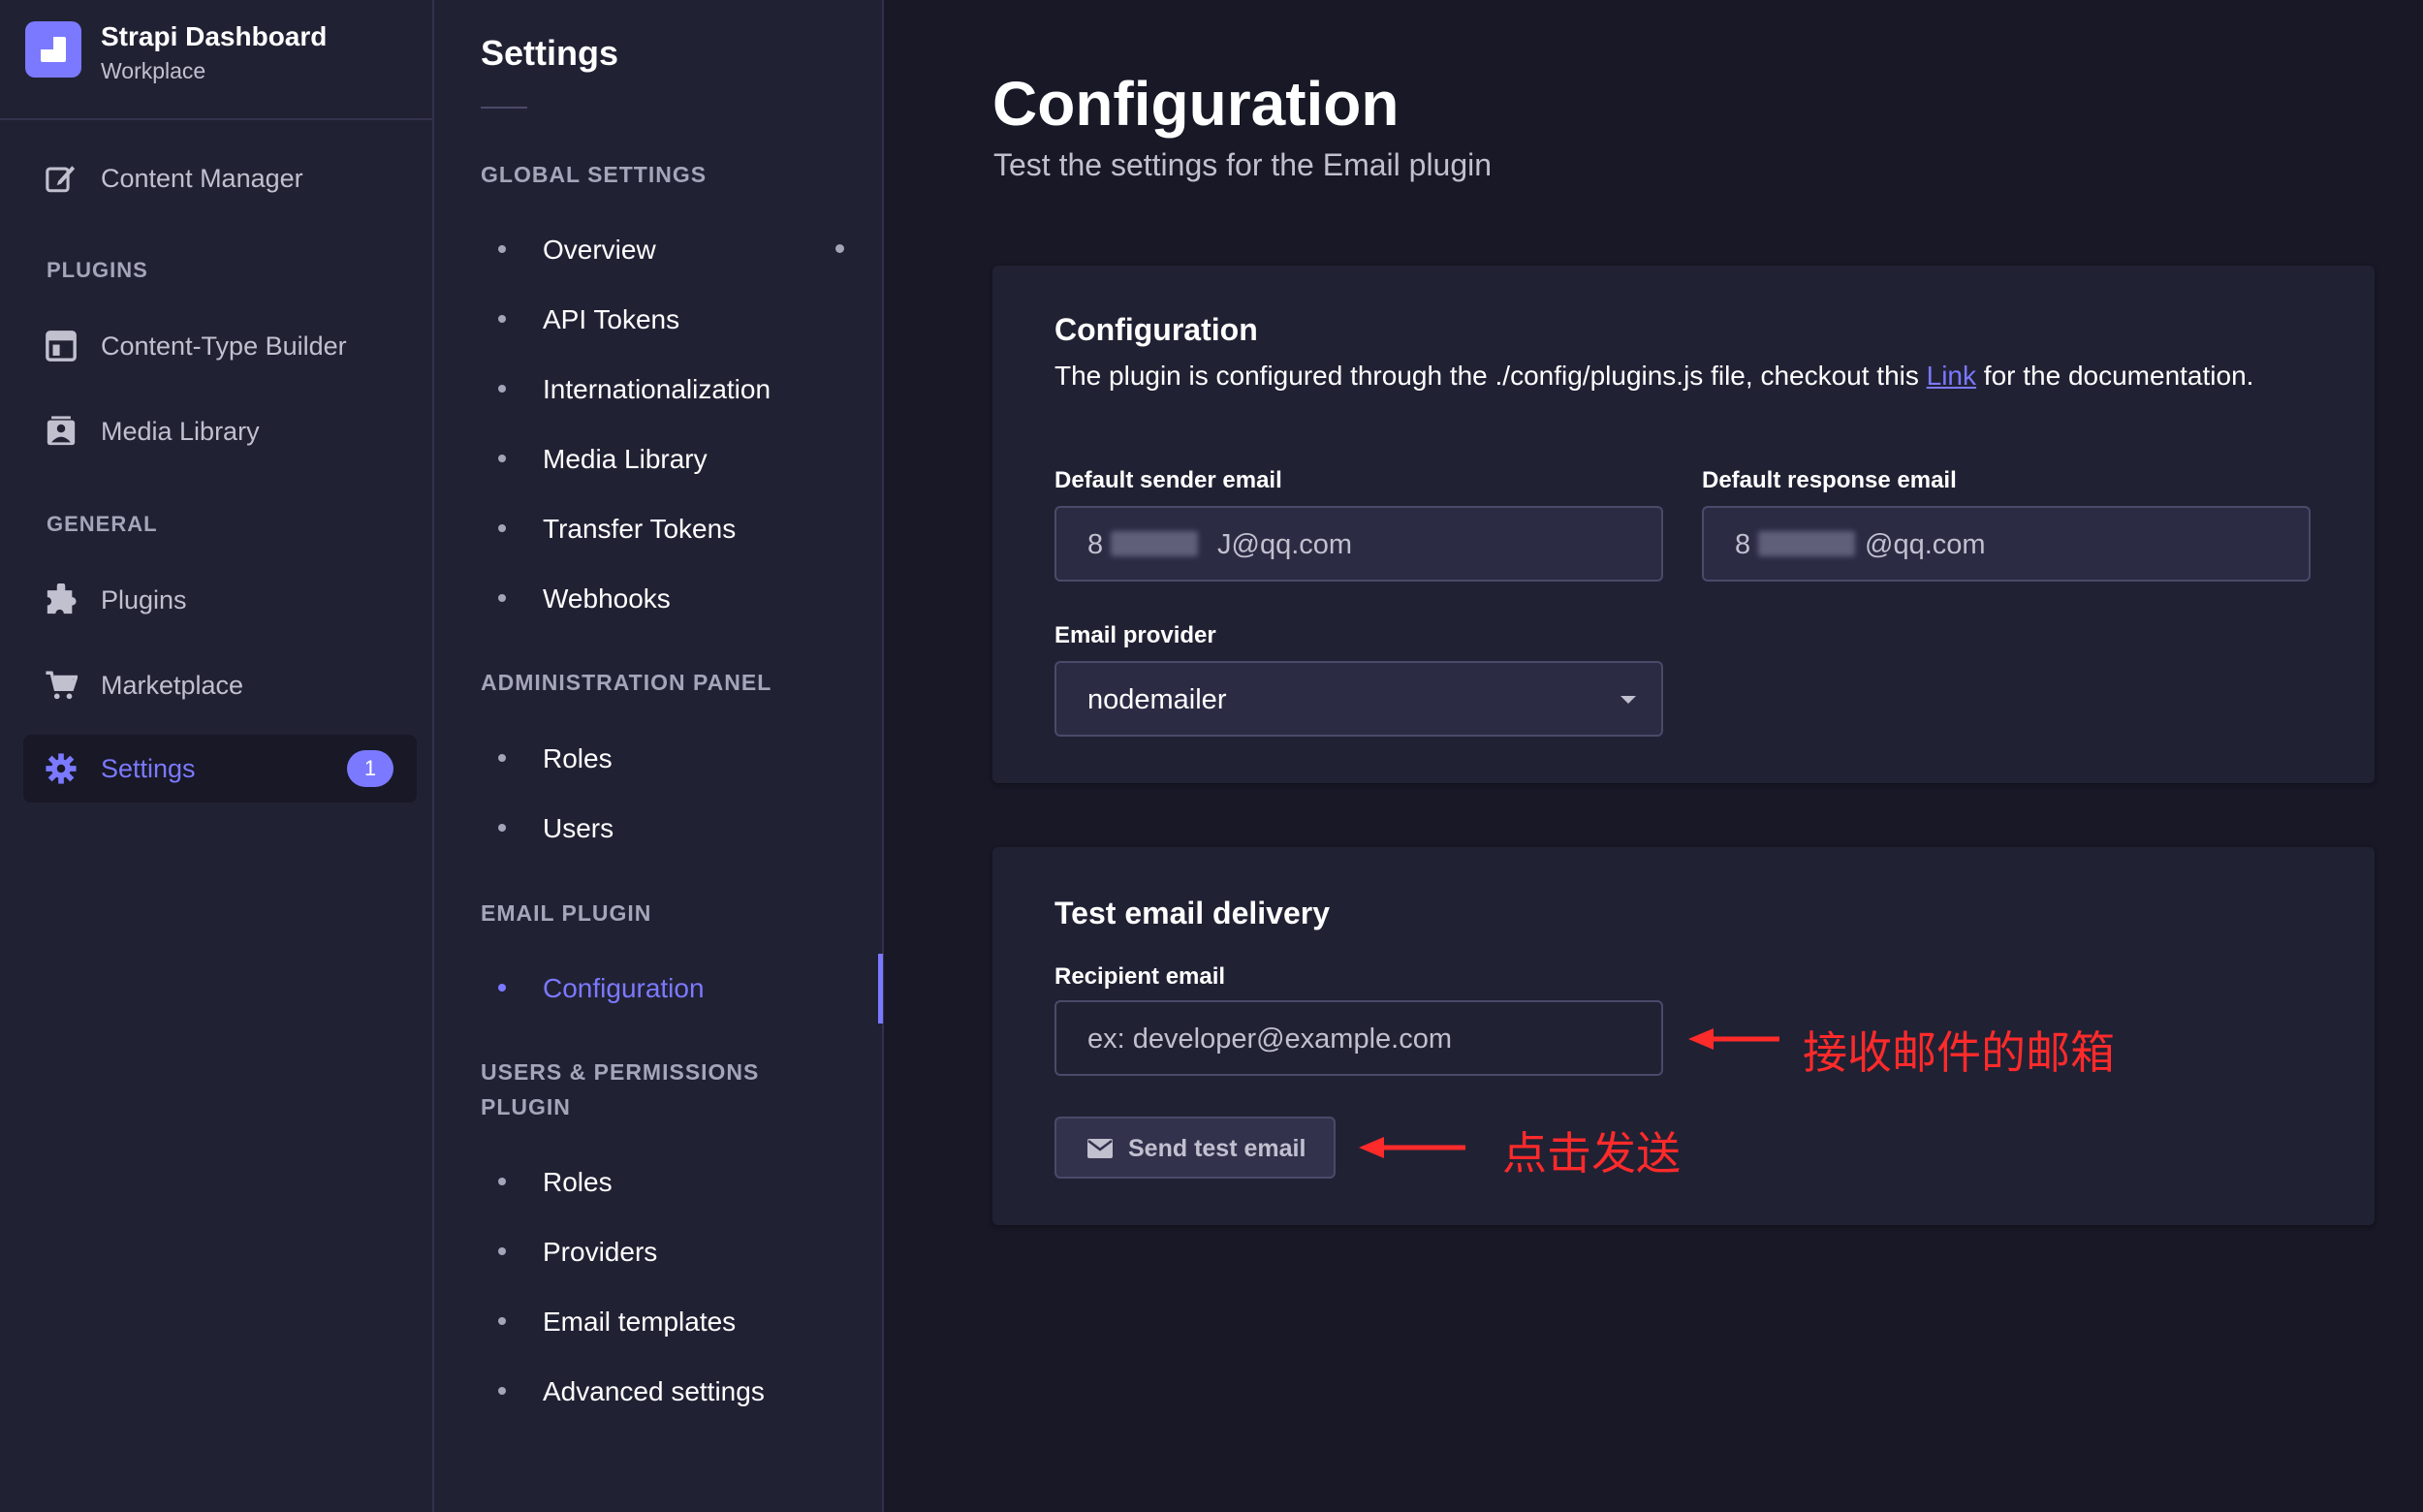 The height and width of the screenshot is (1512, 2423). Describe the element at coordinates (594, 175) in the screenshot. I see `global-settings-section: GLOBAL SETTINGS` at that location.